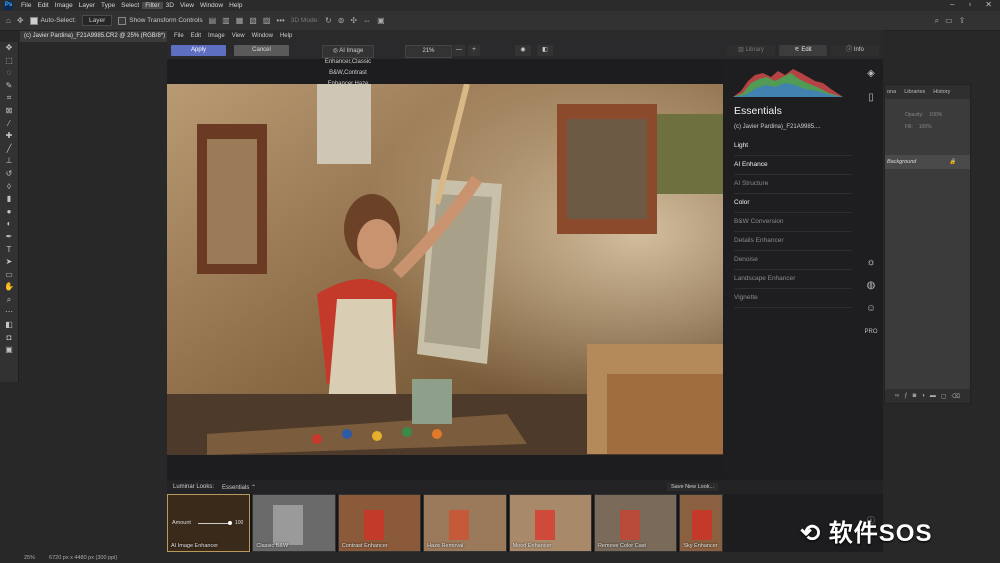  Describe the element at coordinates (428, 51) in the screenshot. I see `zoom-dropdown: 21%` at that location.